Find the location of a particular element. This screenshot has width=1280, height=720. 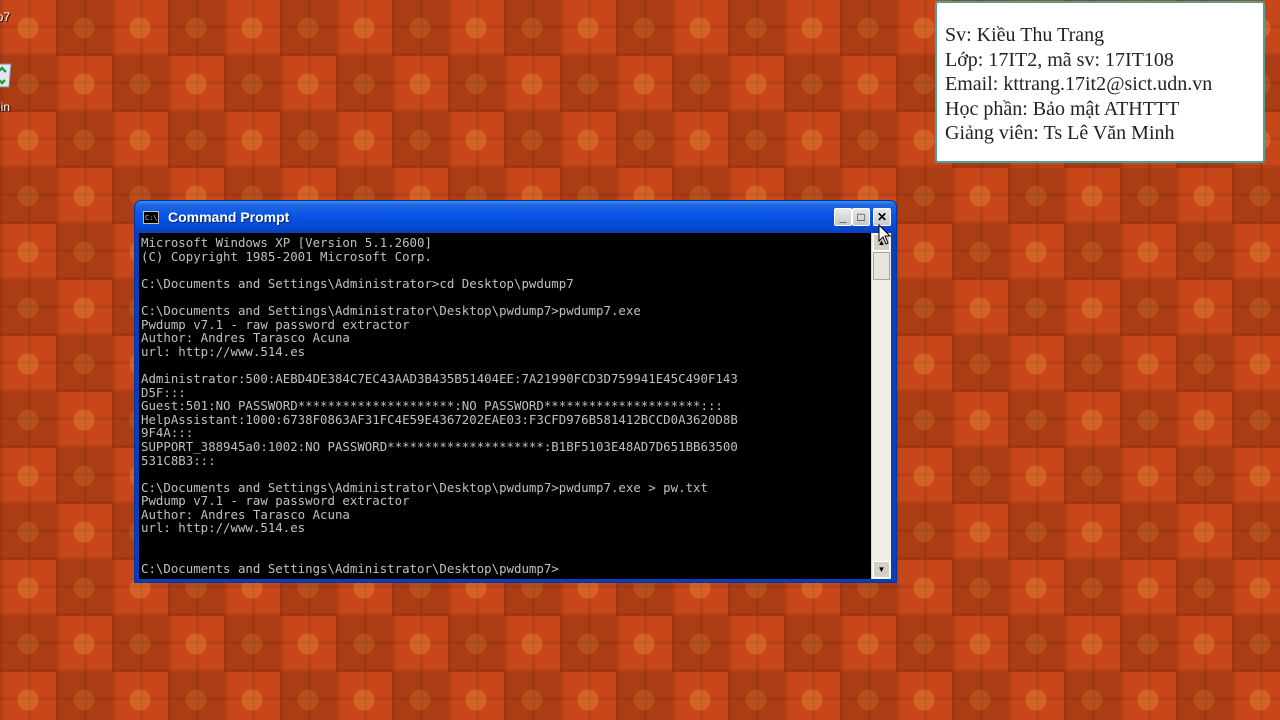

student-class: Lớp: 17IT2, mã sv: 17IT108 is located at coordinates (1059, 59).